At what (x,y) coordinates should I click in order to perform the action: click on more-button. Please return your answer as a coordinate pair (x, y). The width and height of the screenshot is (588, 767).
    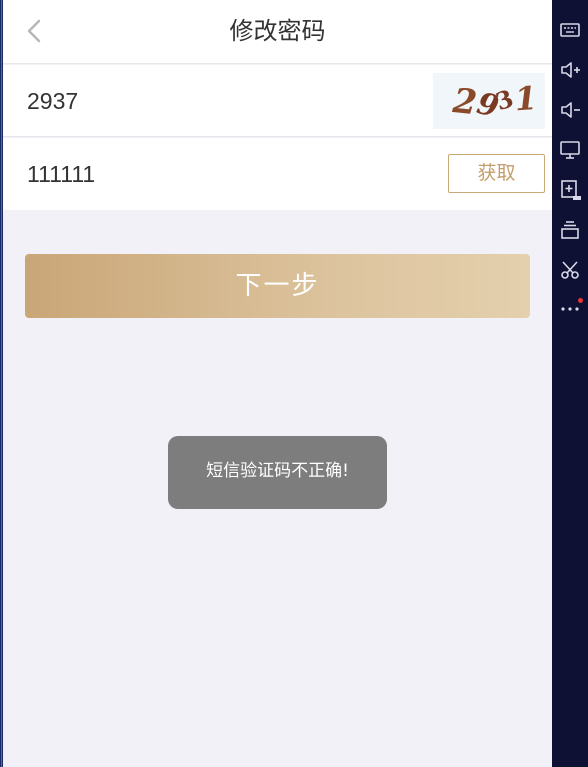
    Looking at the image, I should click on (570, 308).